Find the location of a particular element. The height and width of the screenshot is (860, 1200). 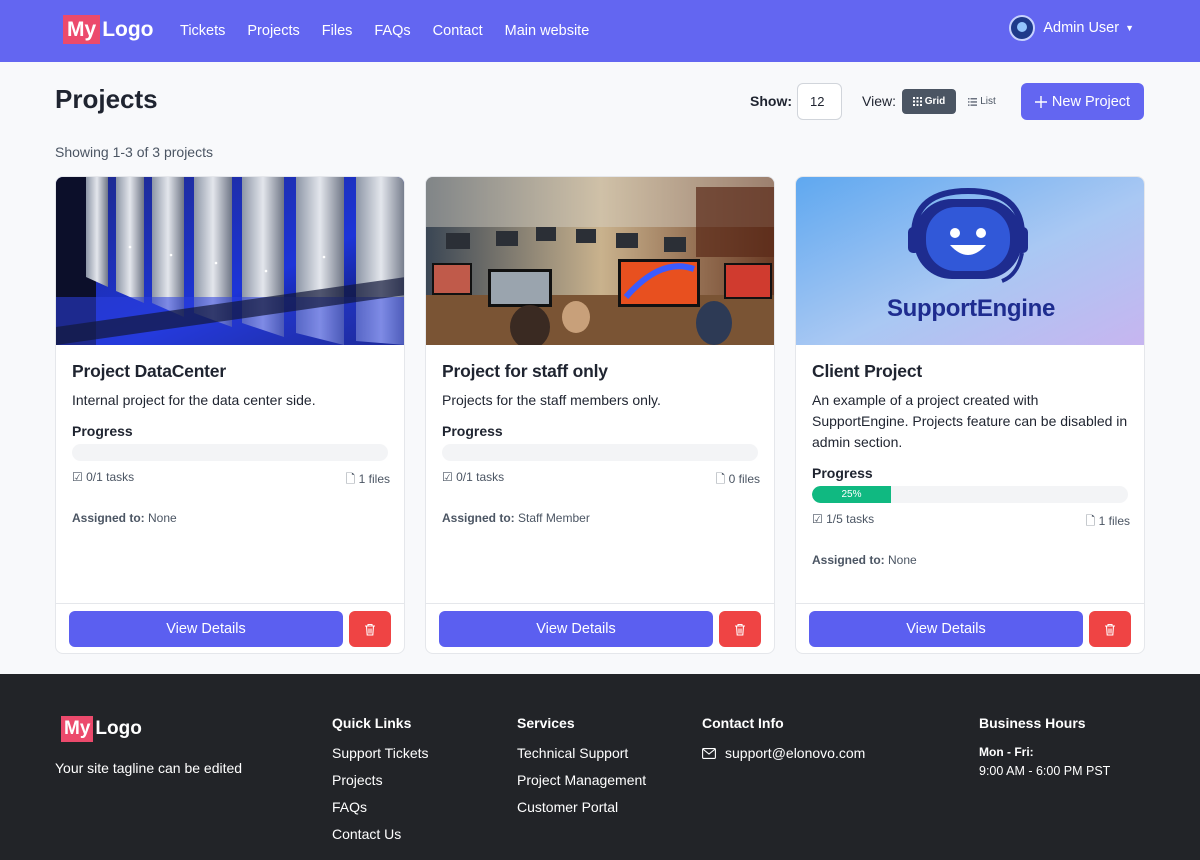

plus-icon is located at coordinates (1040, 101).